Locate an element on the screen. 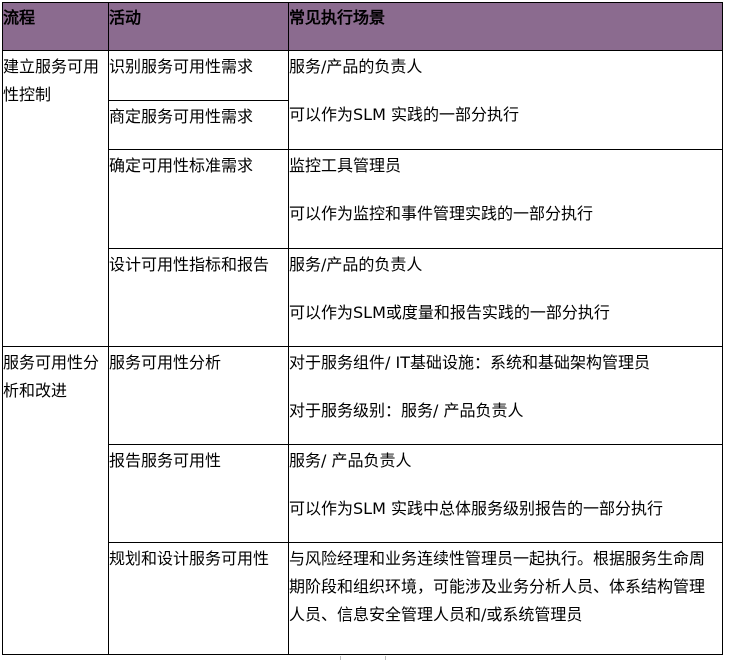 Image resolution: width=730 pixels, height=660 pixels. activity-cell: 识别服务可用性需求 is located at coordinates (198, 75).